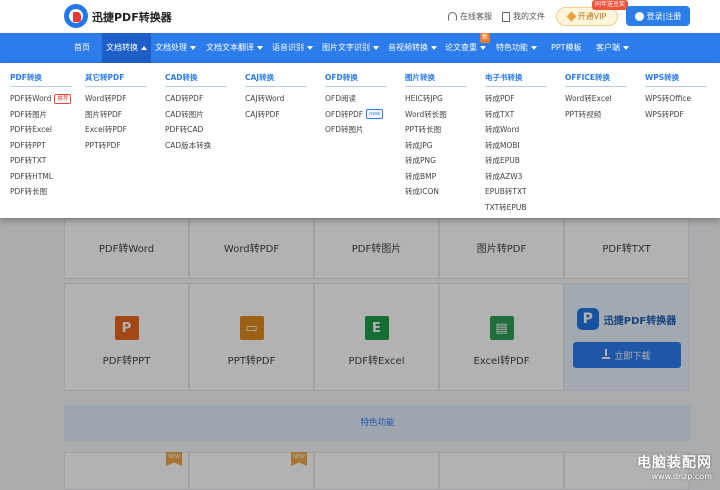 The height and width of the screenshot is (490, 720). Describe the element at coordinates (116, 115) in the screenshot. I see `menu-item: 图片转PDF` at that location.